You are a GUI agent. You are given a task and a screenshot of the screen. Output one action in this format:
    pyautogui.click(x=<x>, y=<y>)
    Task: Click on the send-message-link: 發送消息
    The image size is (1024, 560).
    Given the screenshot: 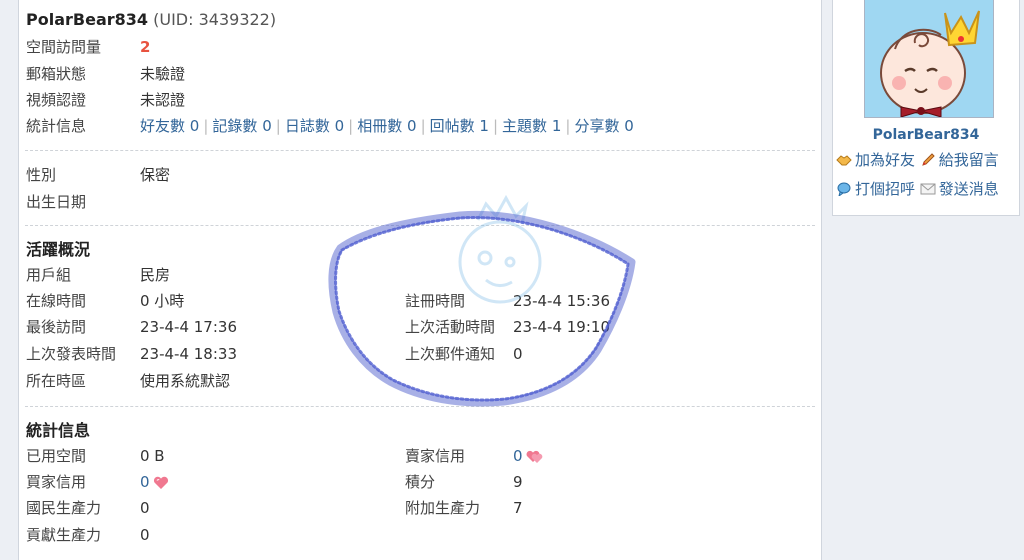 What is the action you would take?
    pyautogui.click(x=969, y=189)
    